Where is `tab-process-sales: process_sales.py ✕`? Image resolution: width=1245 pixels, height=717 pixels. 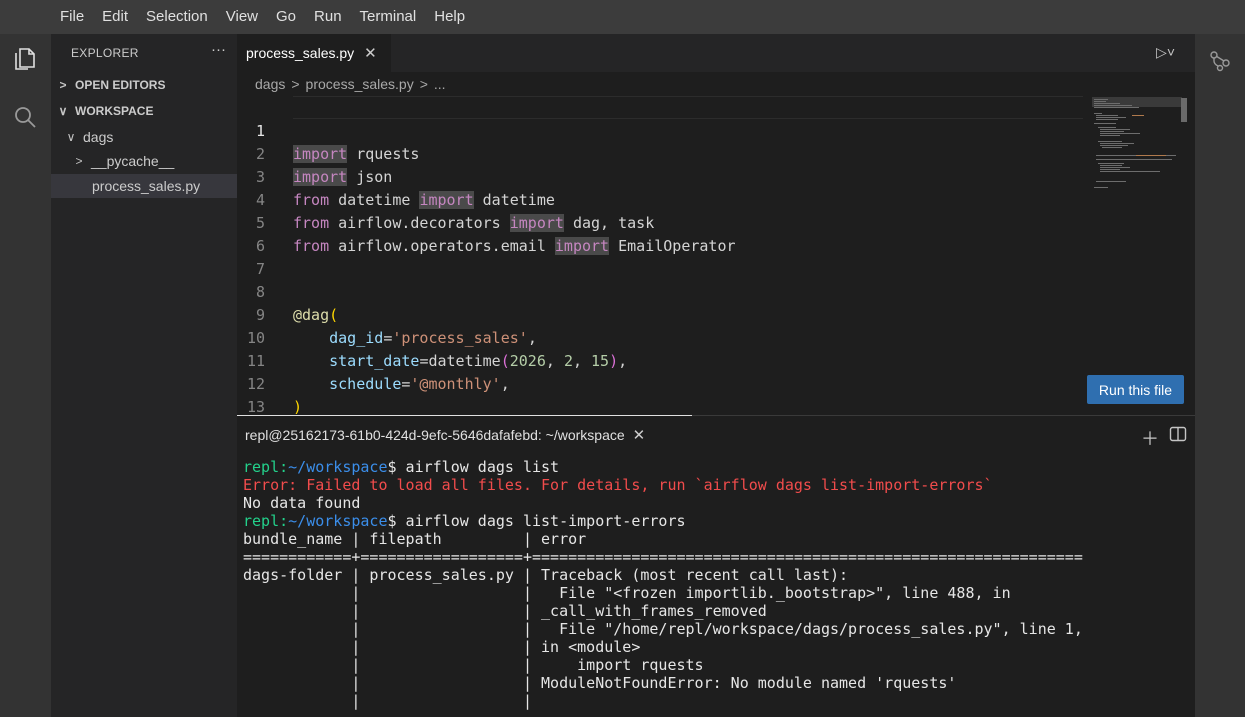 tab-process-sales: process_sales.py ✕ is located at coordinates (314, 53).